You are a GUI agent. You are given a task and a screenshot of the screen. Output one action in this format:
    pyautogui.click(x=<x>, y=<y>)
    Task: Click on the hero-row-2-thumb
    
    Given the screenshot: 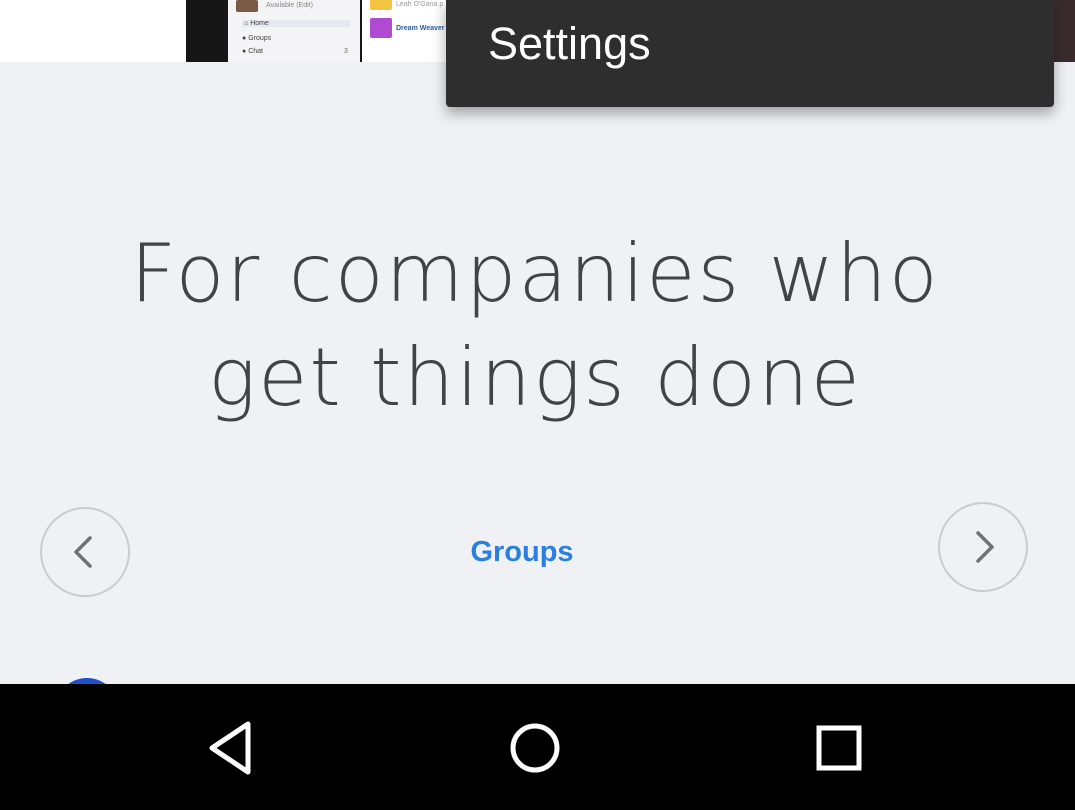 What is the action you would take?
    pyautogui.click(x=381, y=28)
    